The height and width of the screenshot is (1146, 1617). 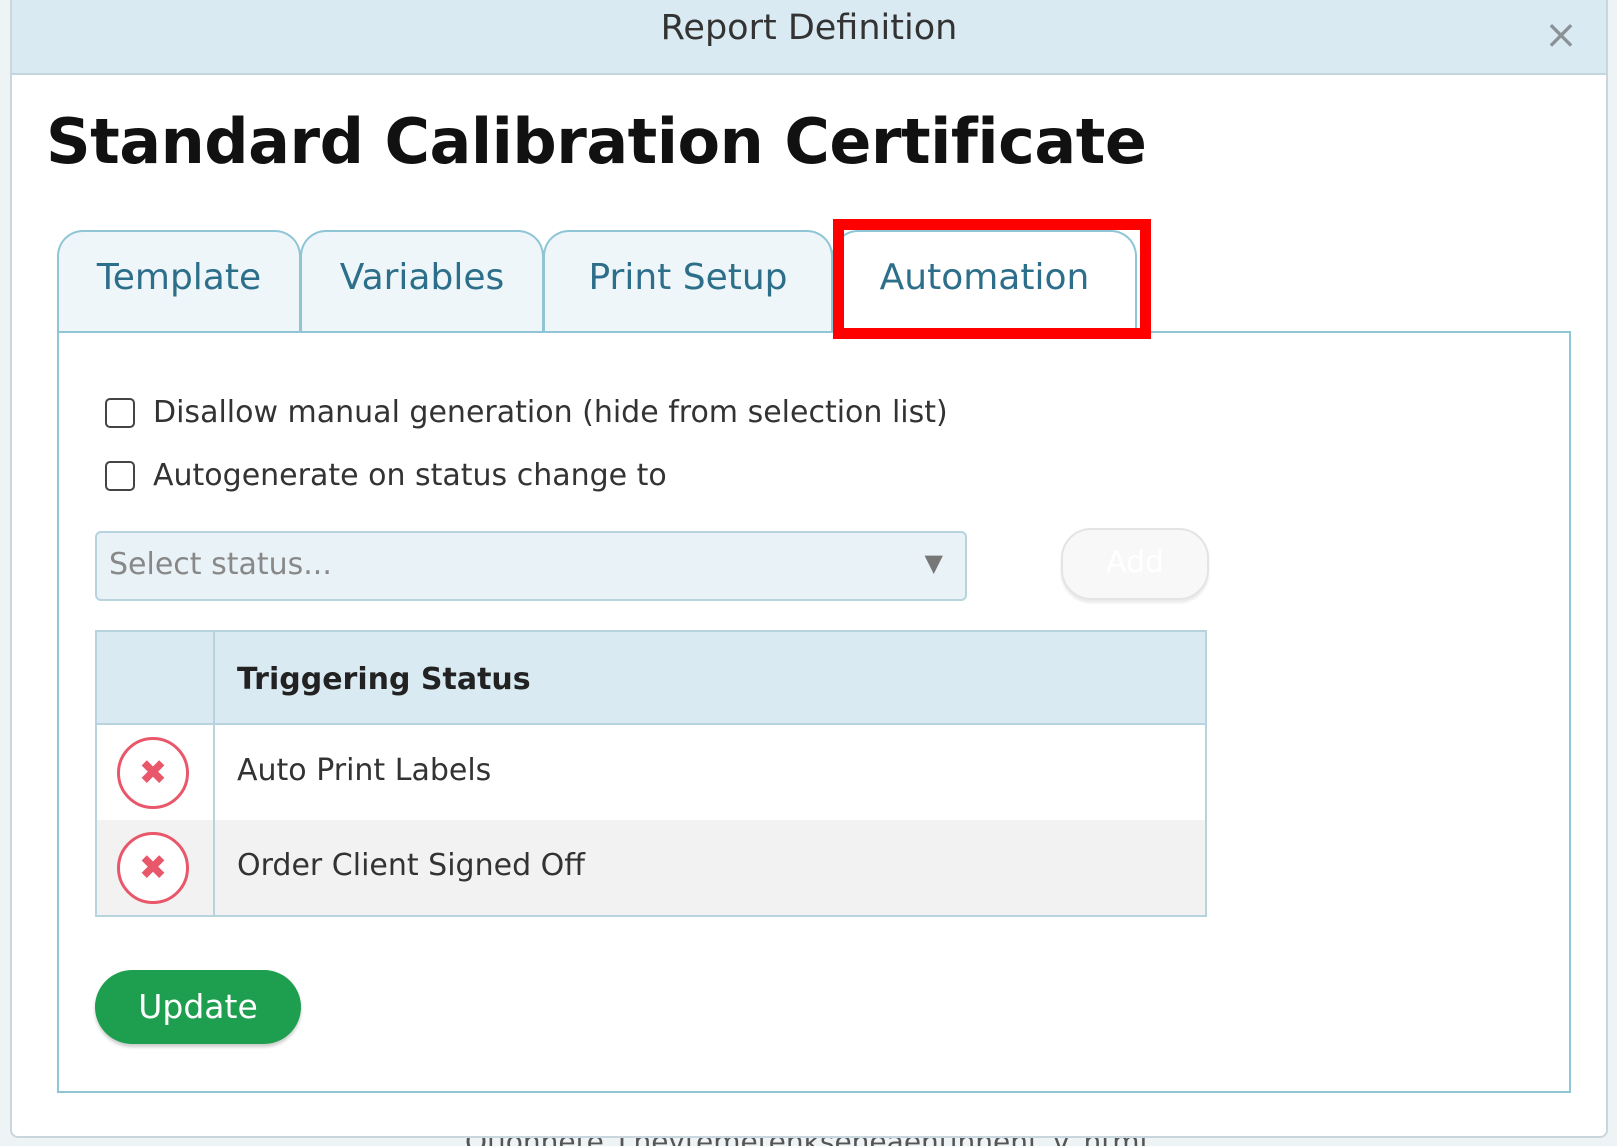 I want to click on table-row: ✖ Auto Print Labels, so click(x=651, y=772).